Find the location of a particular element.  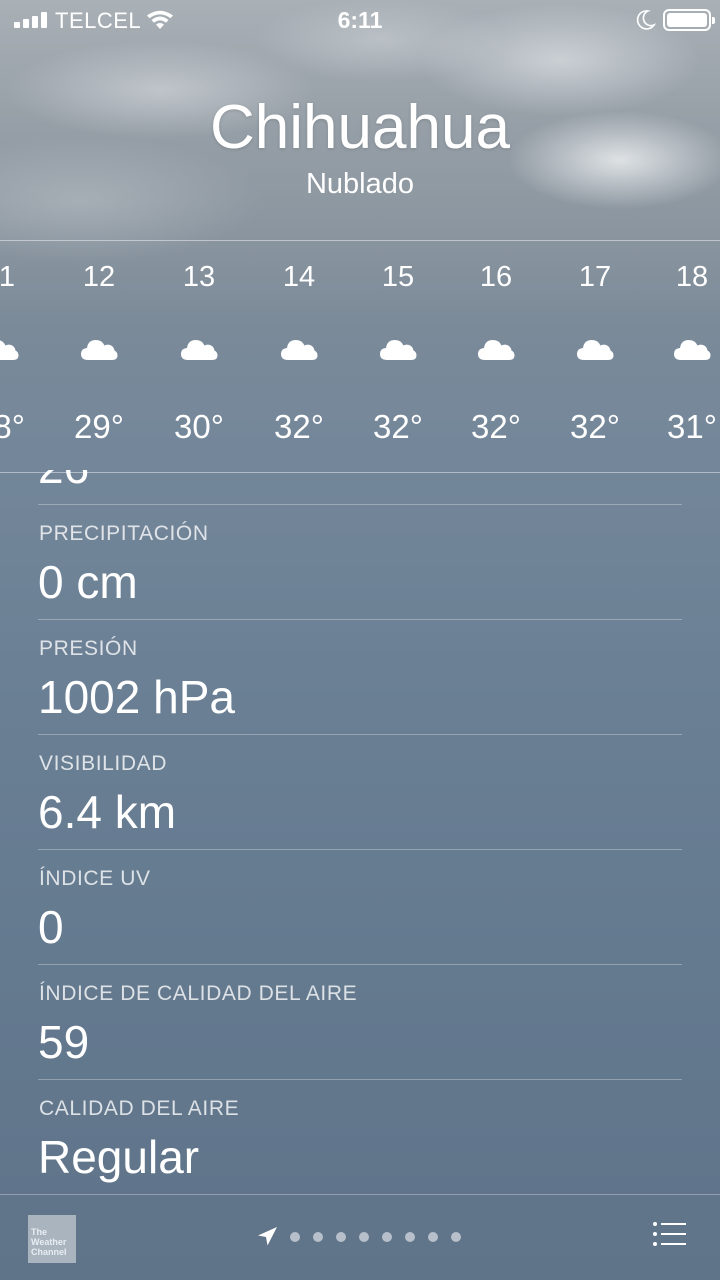

hourly-item: 15 32° is located at coordinates (398, 356).